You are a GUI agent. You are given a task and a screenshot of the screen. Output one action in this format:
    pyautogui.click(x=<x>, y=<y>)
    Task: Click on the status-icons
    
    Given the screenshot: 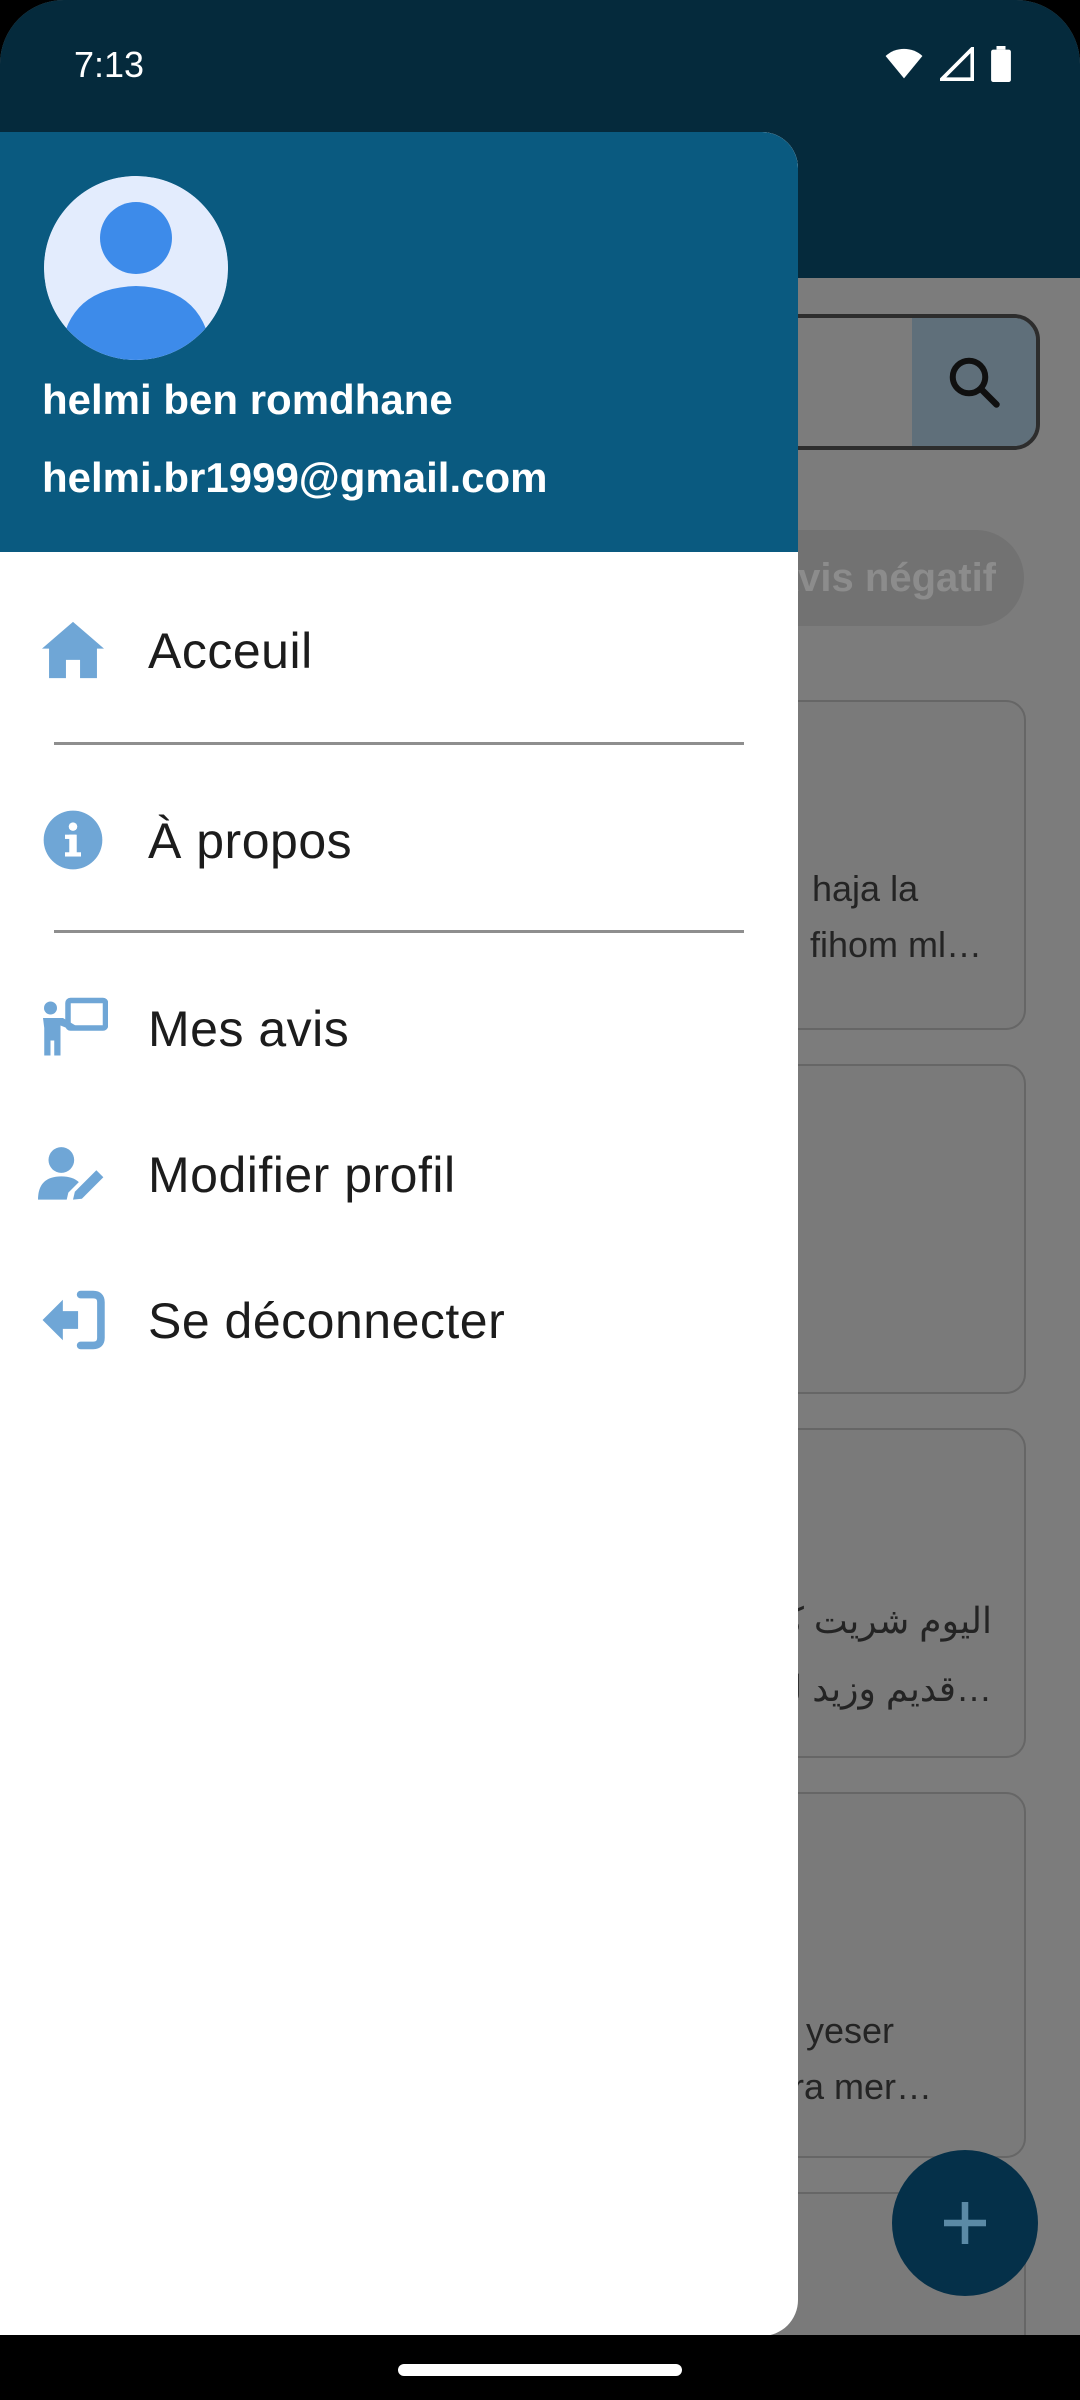 What is the action you would take?
    pyautogui.click(x=948, y=64)
    